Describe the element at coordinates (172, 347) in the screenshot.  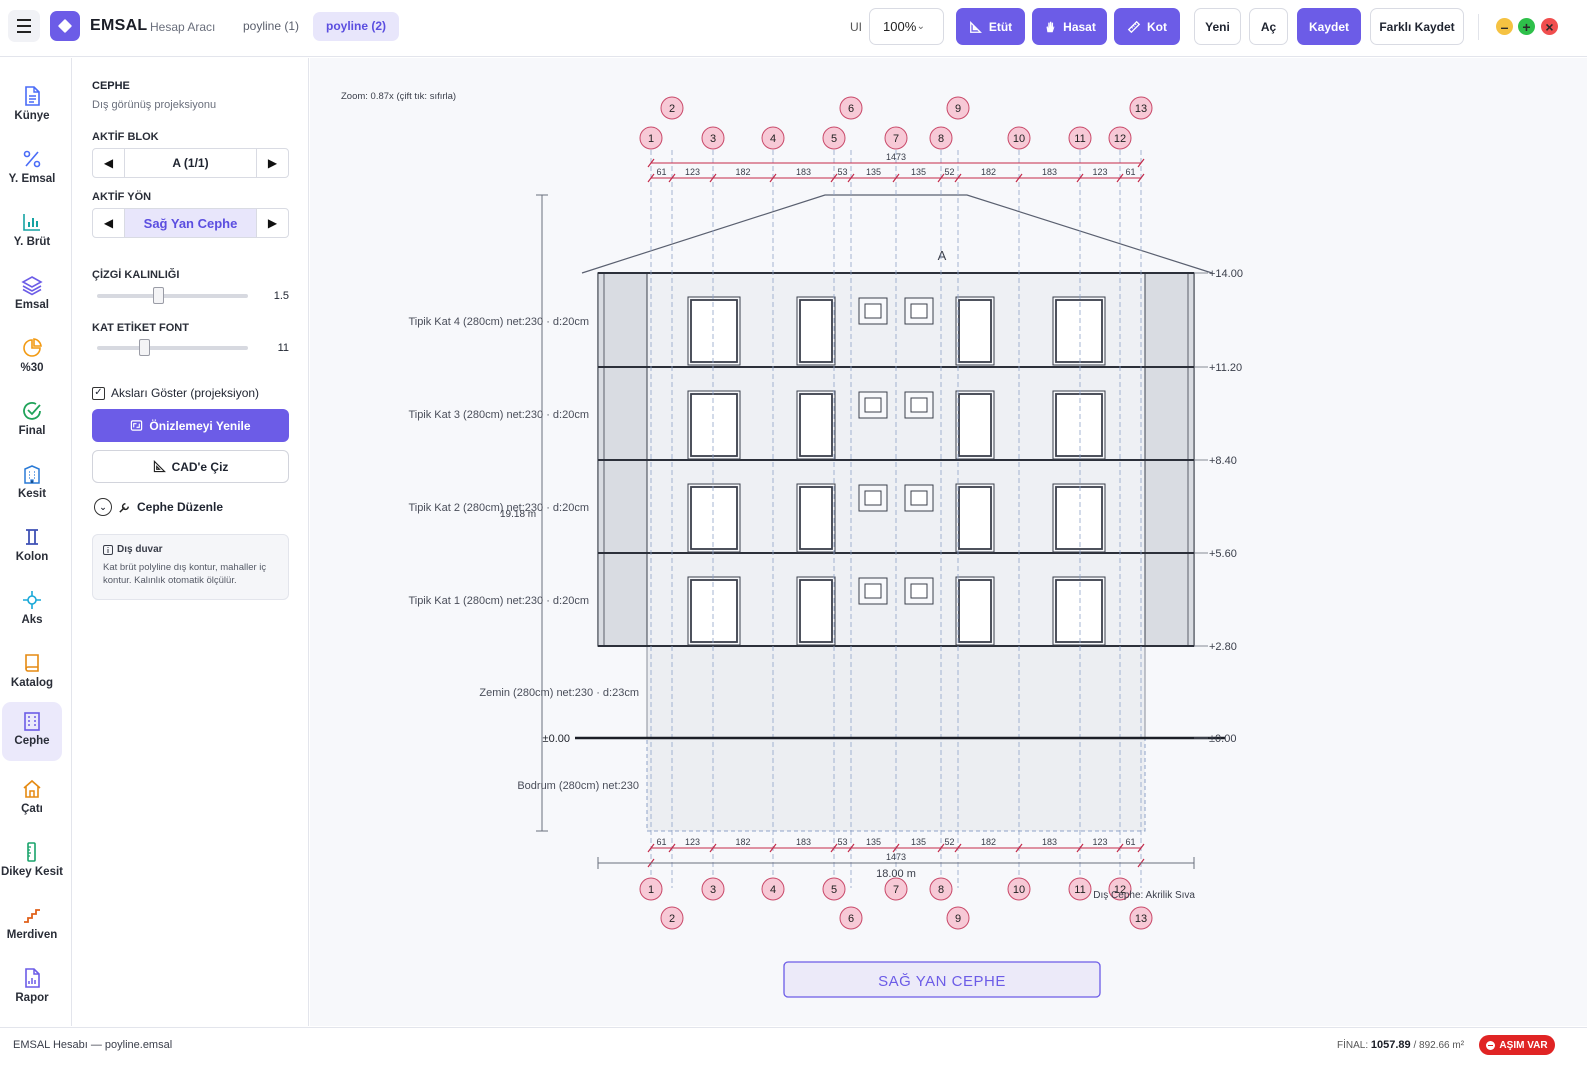
I see `kat-etiket-font-slider` at that location.